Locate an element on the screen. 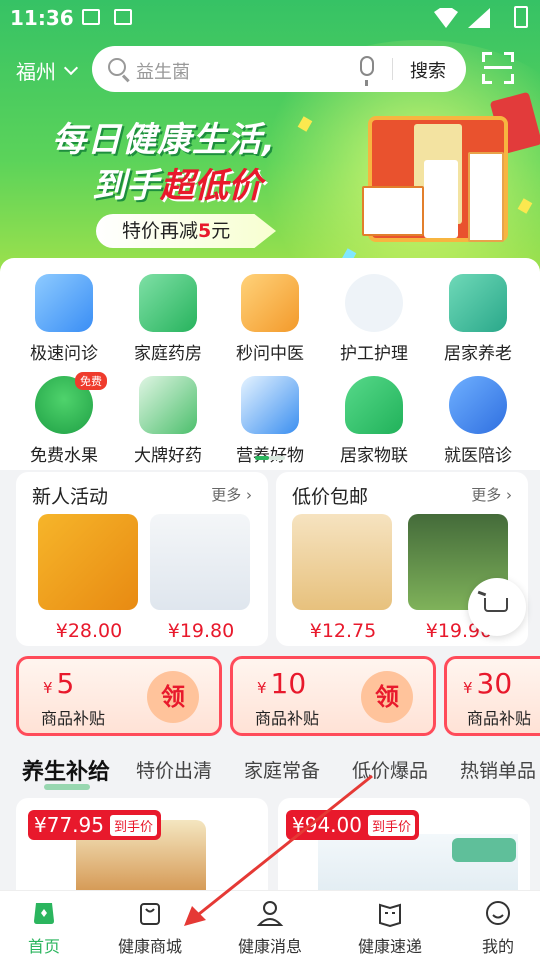 The width and height of the screenshot is (540, 960). banner-slogan-highlight: 超低价 is located at coordinates (211, 186).